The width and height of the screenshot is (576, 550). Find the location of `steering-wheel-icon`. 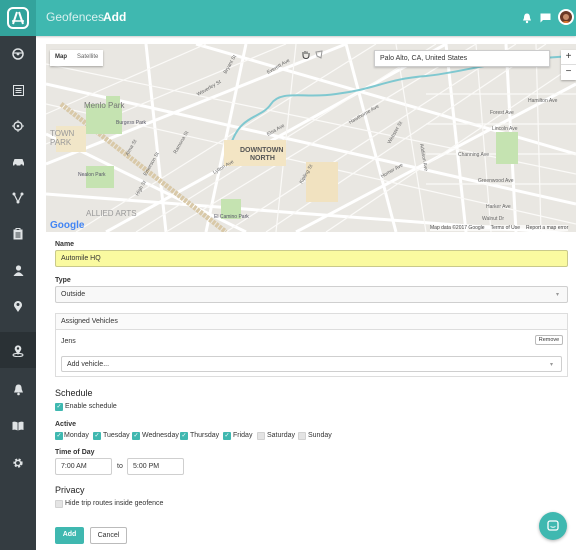

steering-wheel-icon is located at coordinates (18, 54).